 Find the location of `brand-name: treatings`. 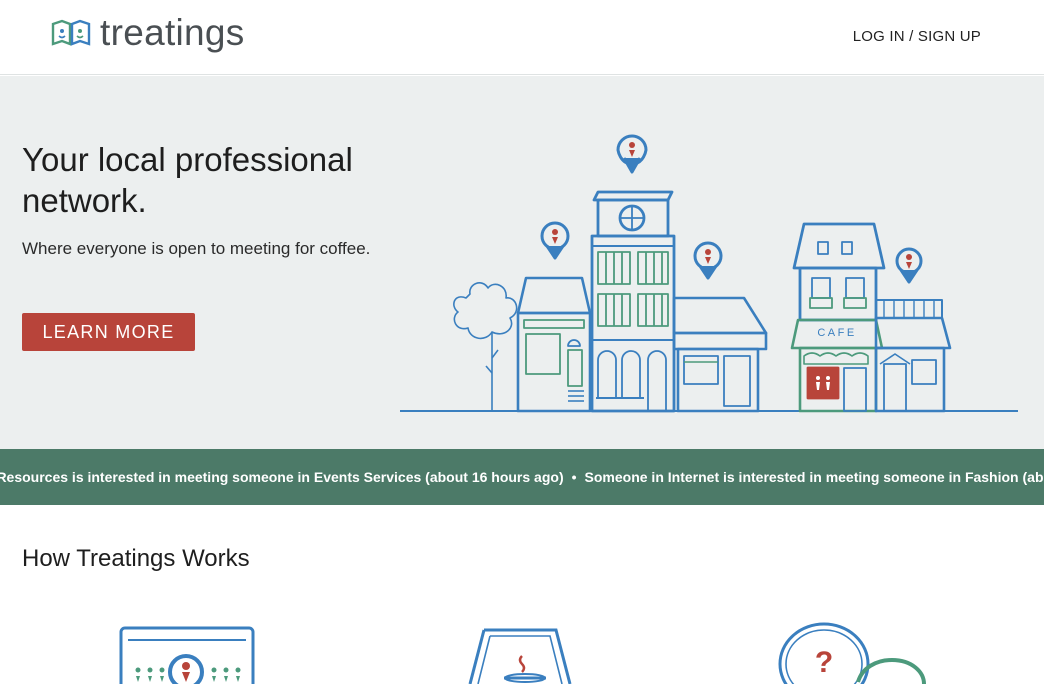

brand-name: treatings is located at coordinates (172, 32).